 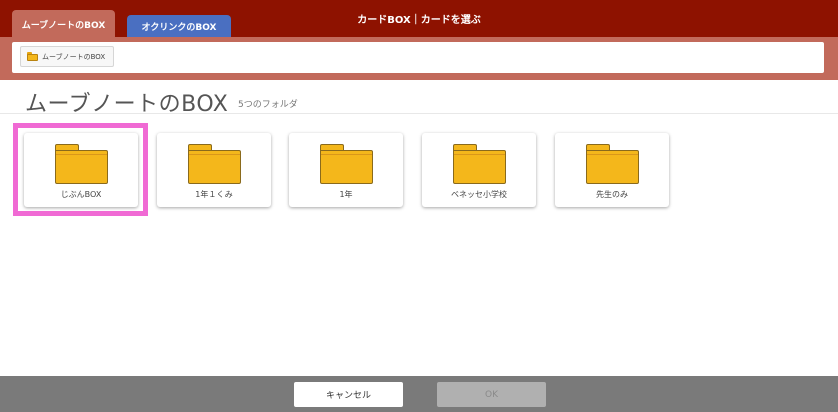 I want to click on page-header: ムーブノートのBOX 5つのフォルダ, so click(x=419, y=98).